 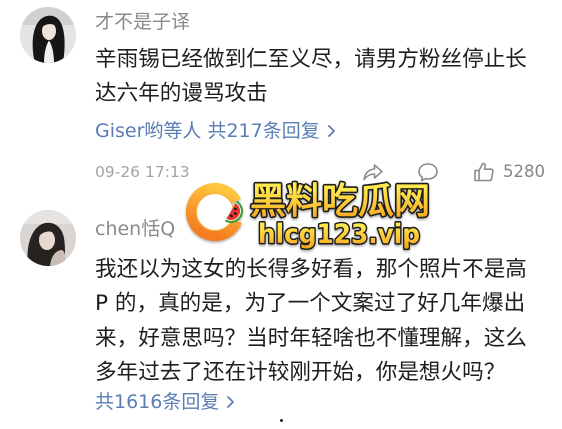 I want to click on comment-icon, so click(x=428, y=172).